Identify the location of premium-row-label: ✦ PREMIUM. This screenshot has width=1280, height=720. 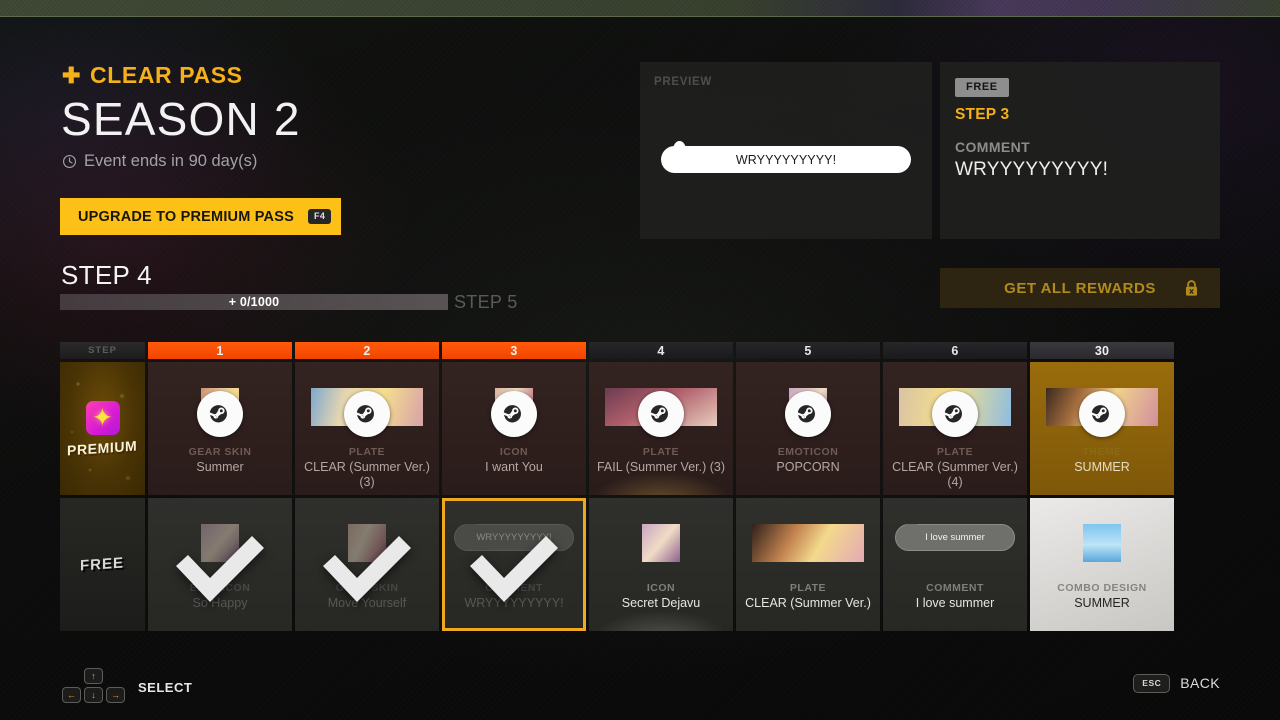
(102, 428).